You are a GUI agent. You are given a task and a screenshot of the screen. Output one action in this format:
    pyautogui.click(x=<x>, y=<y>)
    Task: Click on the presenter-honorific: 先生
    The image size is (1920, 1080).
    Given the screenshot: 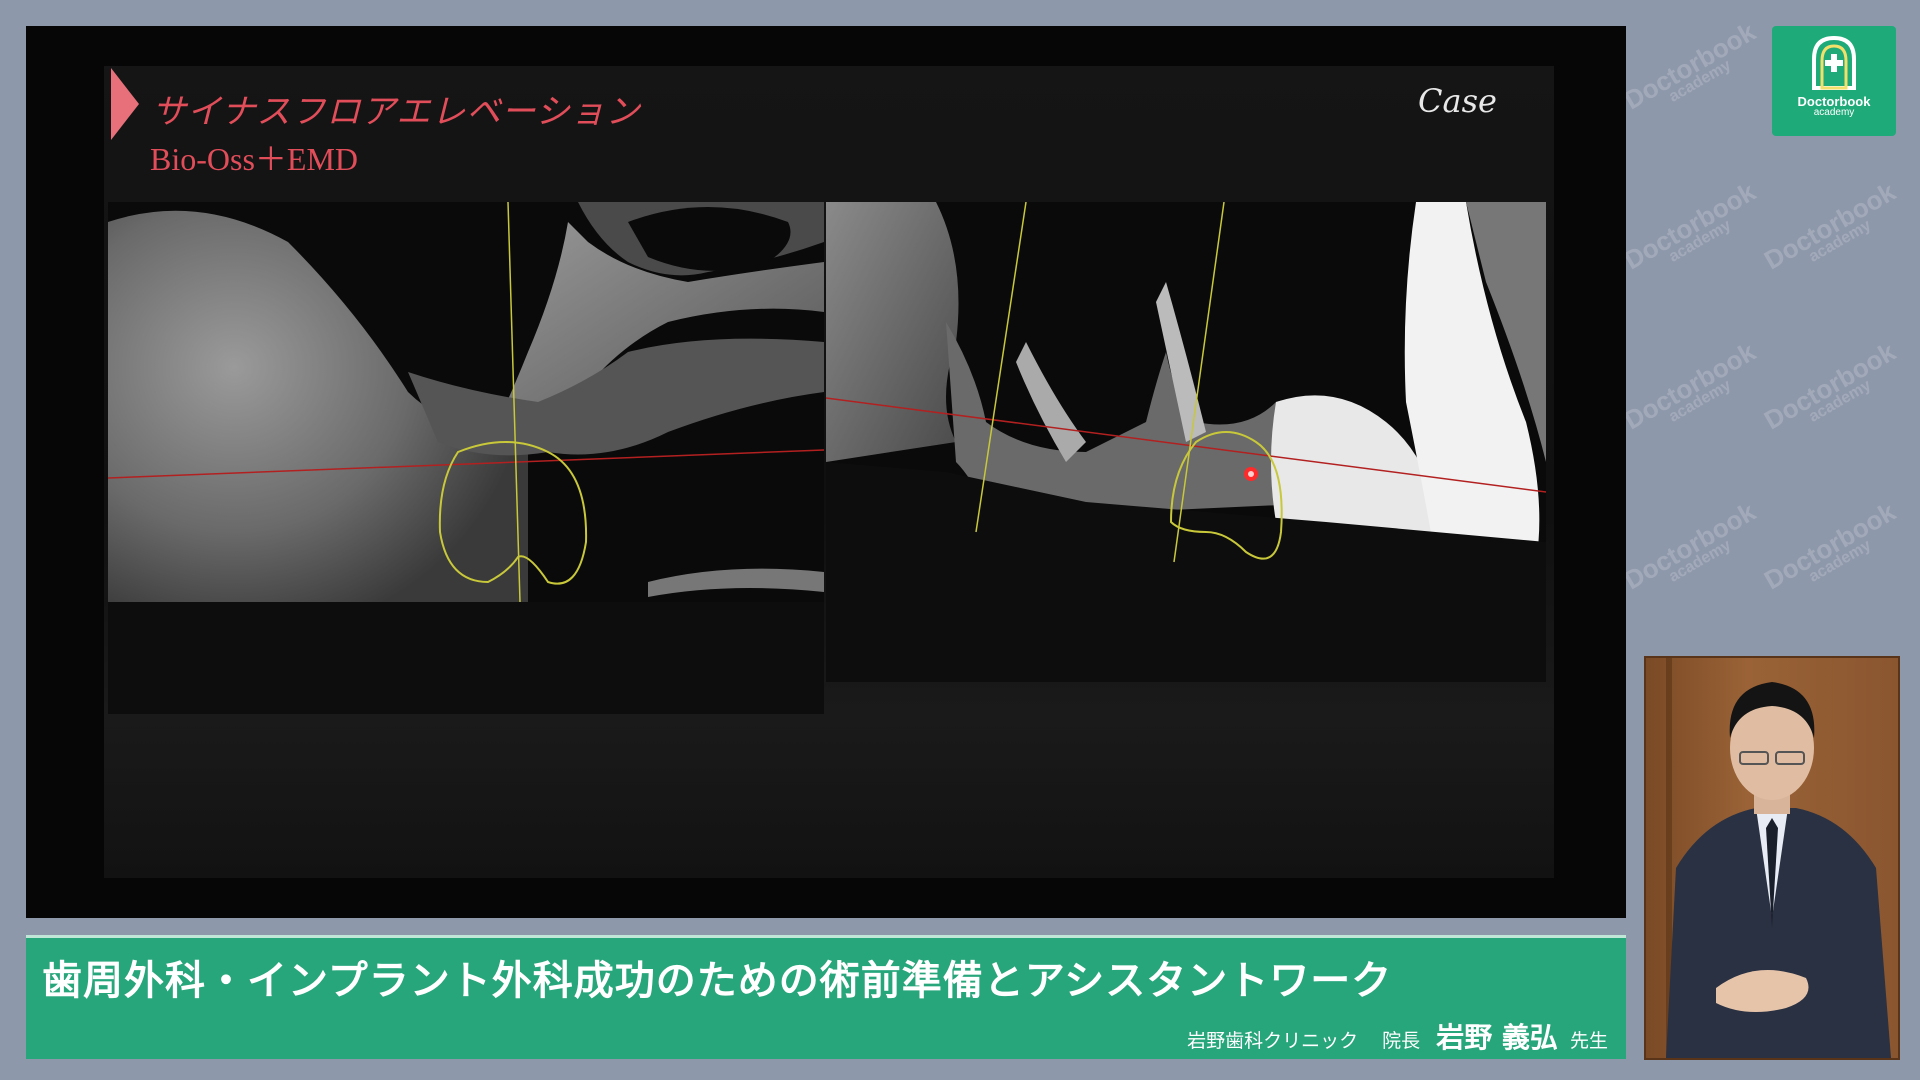 What is the action you would take?
    pyautogui.click(x=1588, y=1041)
    